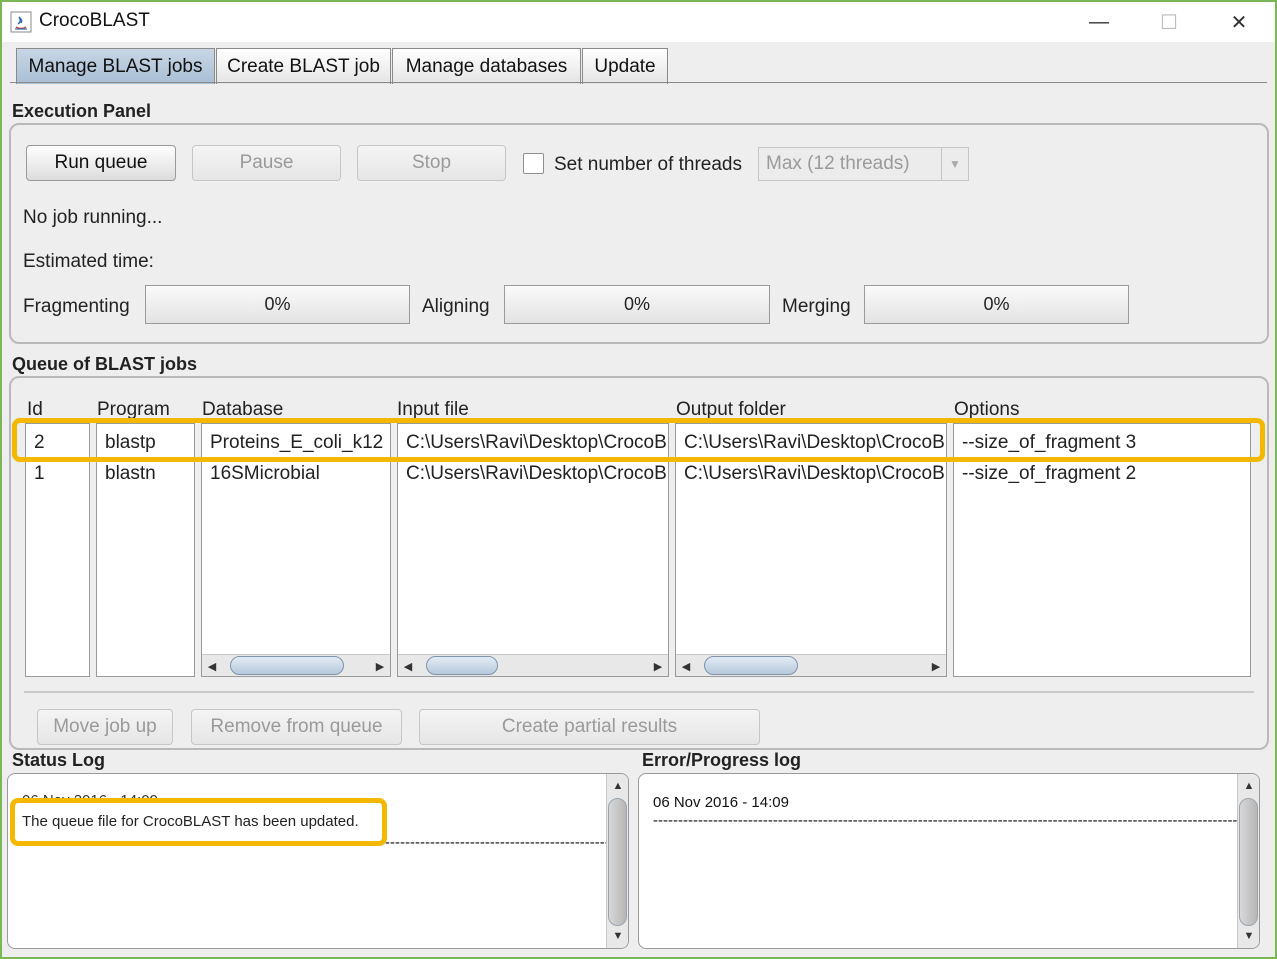 The height and width of the screenshot is (959, 1277). Describe the element at coordinates (296, 443) in the screenshot. I see `table-cell-database: Proteins_E_coli_k12` at that location.